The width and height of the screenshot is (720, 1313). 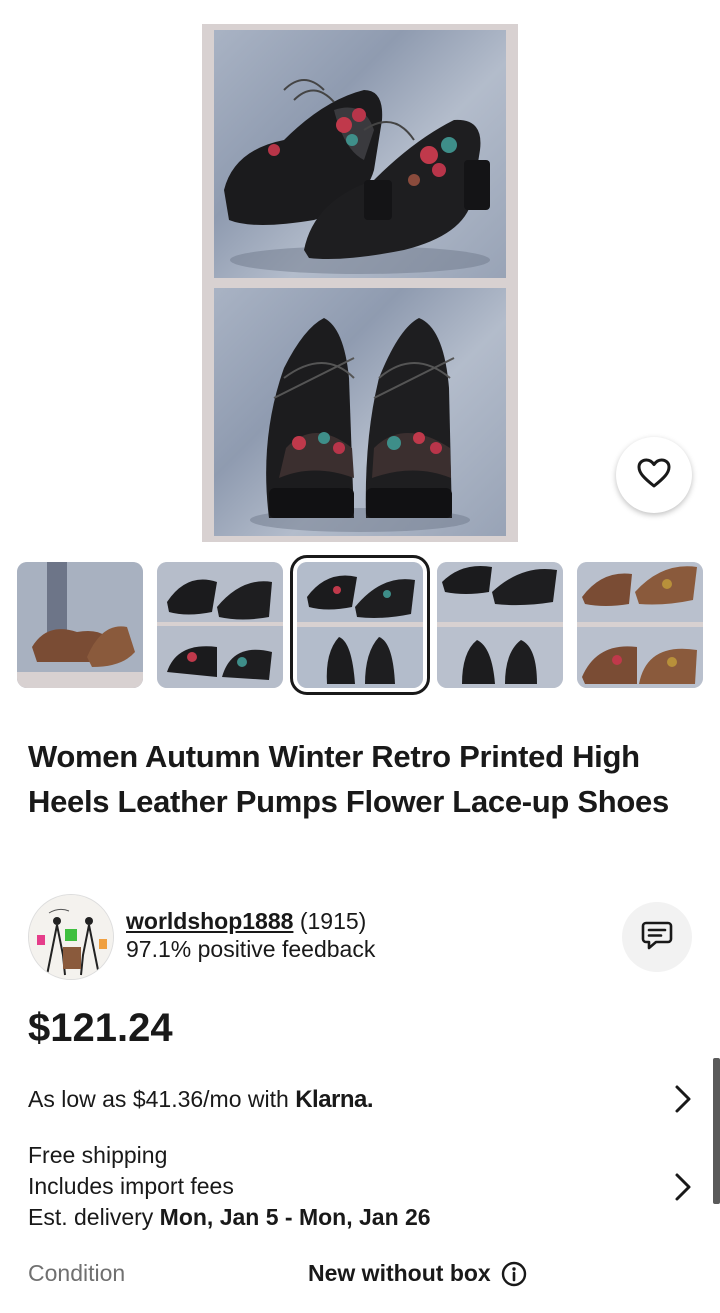 I want to click on contact-seller-button, so click(x=657, y=937).